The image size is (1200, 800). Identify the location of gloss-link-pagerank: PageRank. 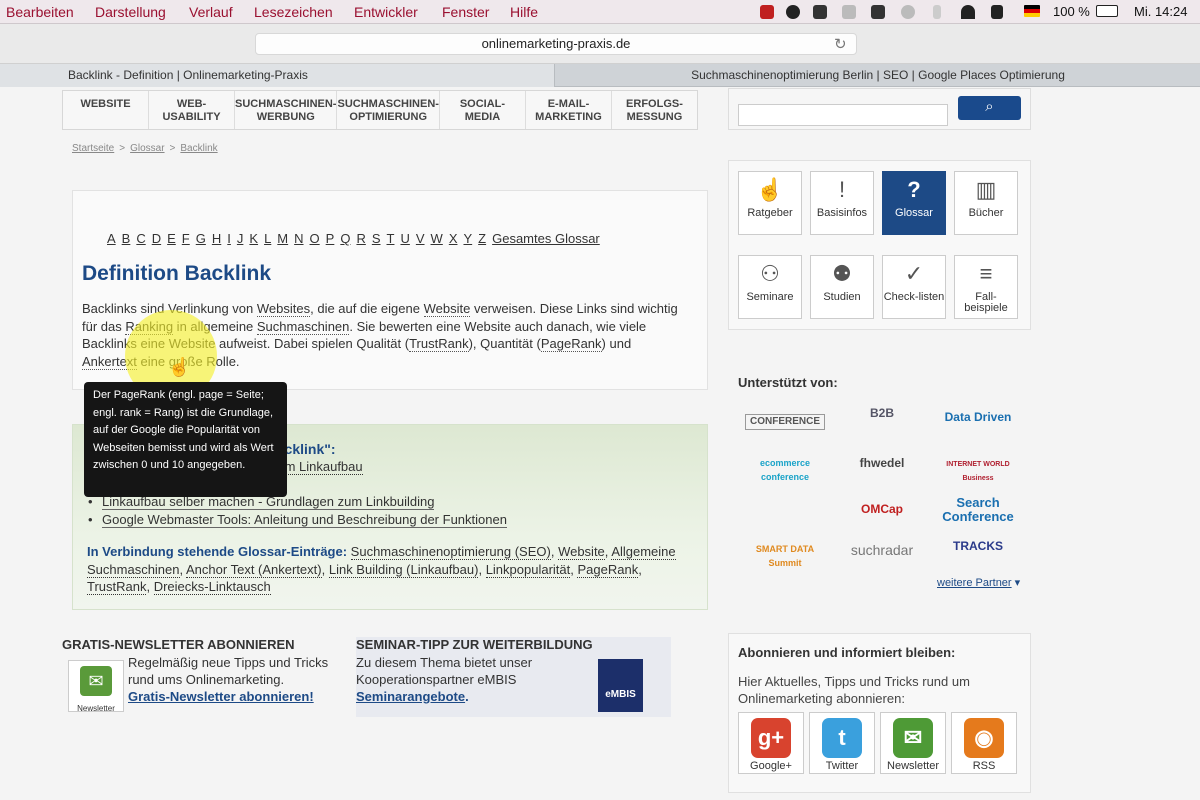
(571, 344).